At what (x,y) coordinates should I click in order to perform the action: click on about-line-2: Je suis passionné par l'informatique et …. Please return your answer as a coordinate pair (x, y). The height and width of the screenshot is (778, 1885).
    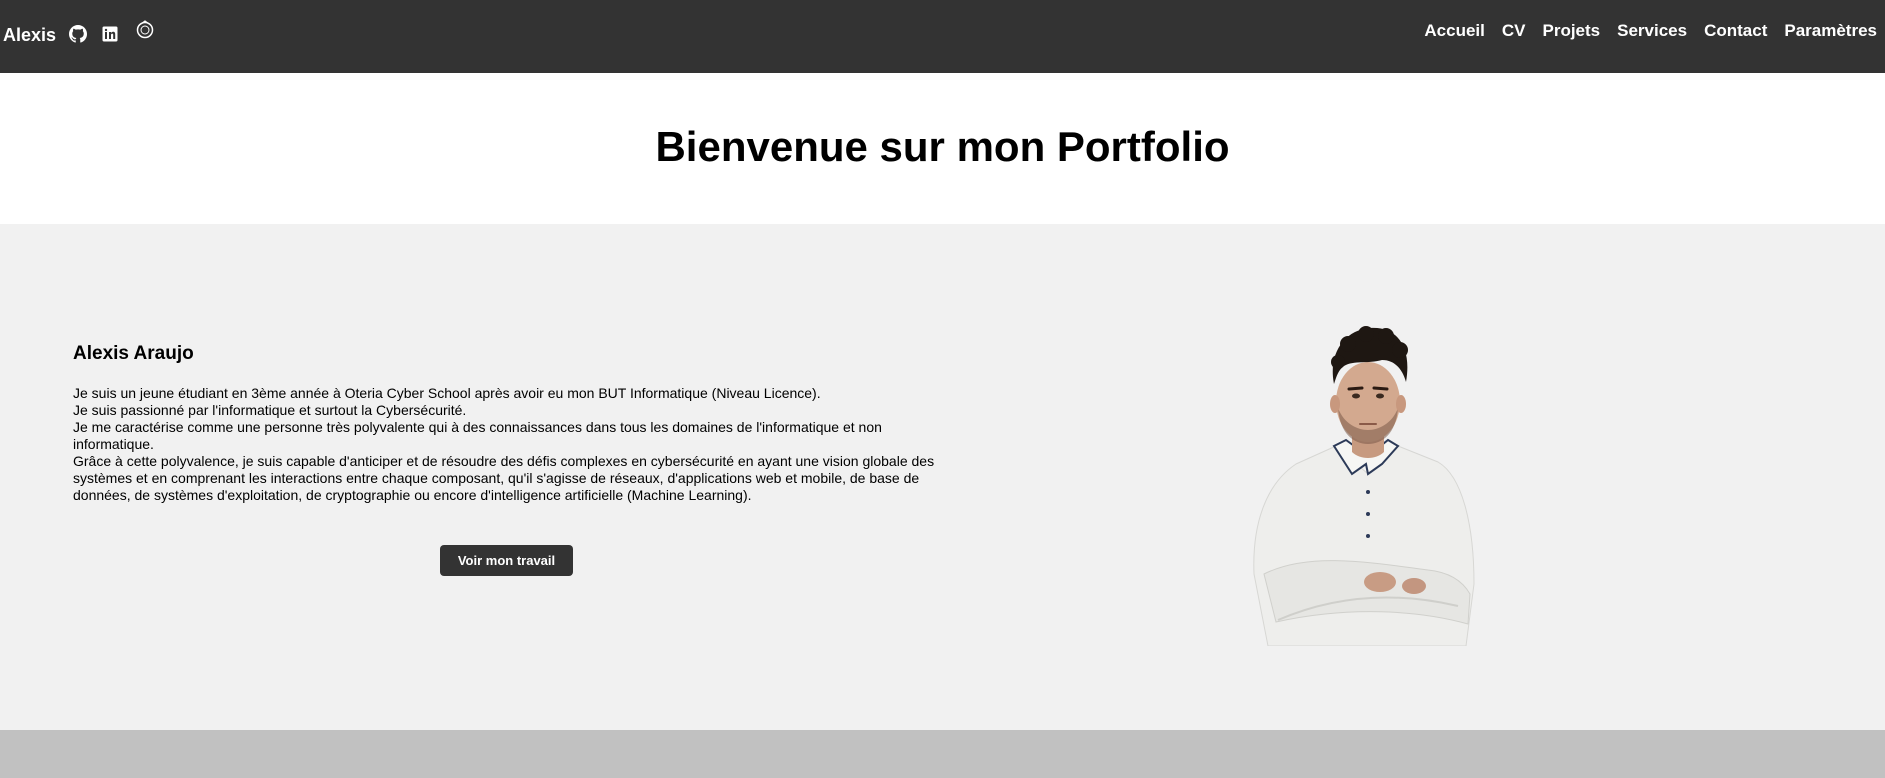
    Looking at the image, I should click on (270, 410).